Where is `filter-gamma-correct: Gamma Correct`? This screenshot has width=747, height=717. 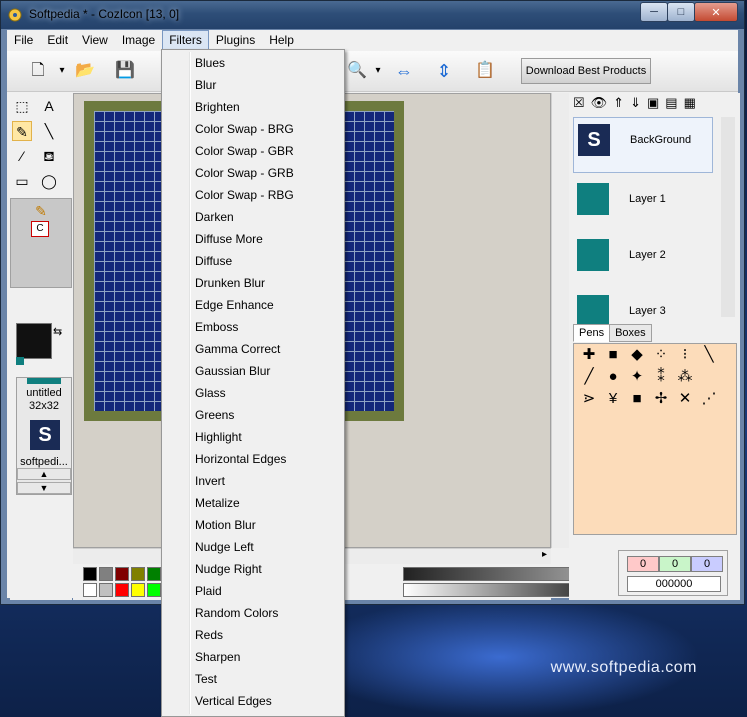 filter-gamma-correct: Gamma Correct is located at coordinates (237, 349).